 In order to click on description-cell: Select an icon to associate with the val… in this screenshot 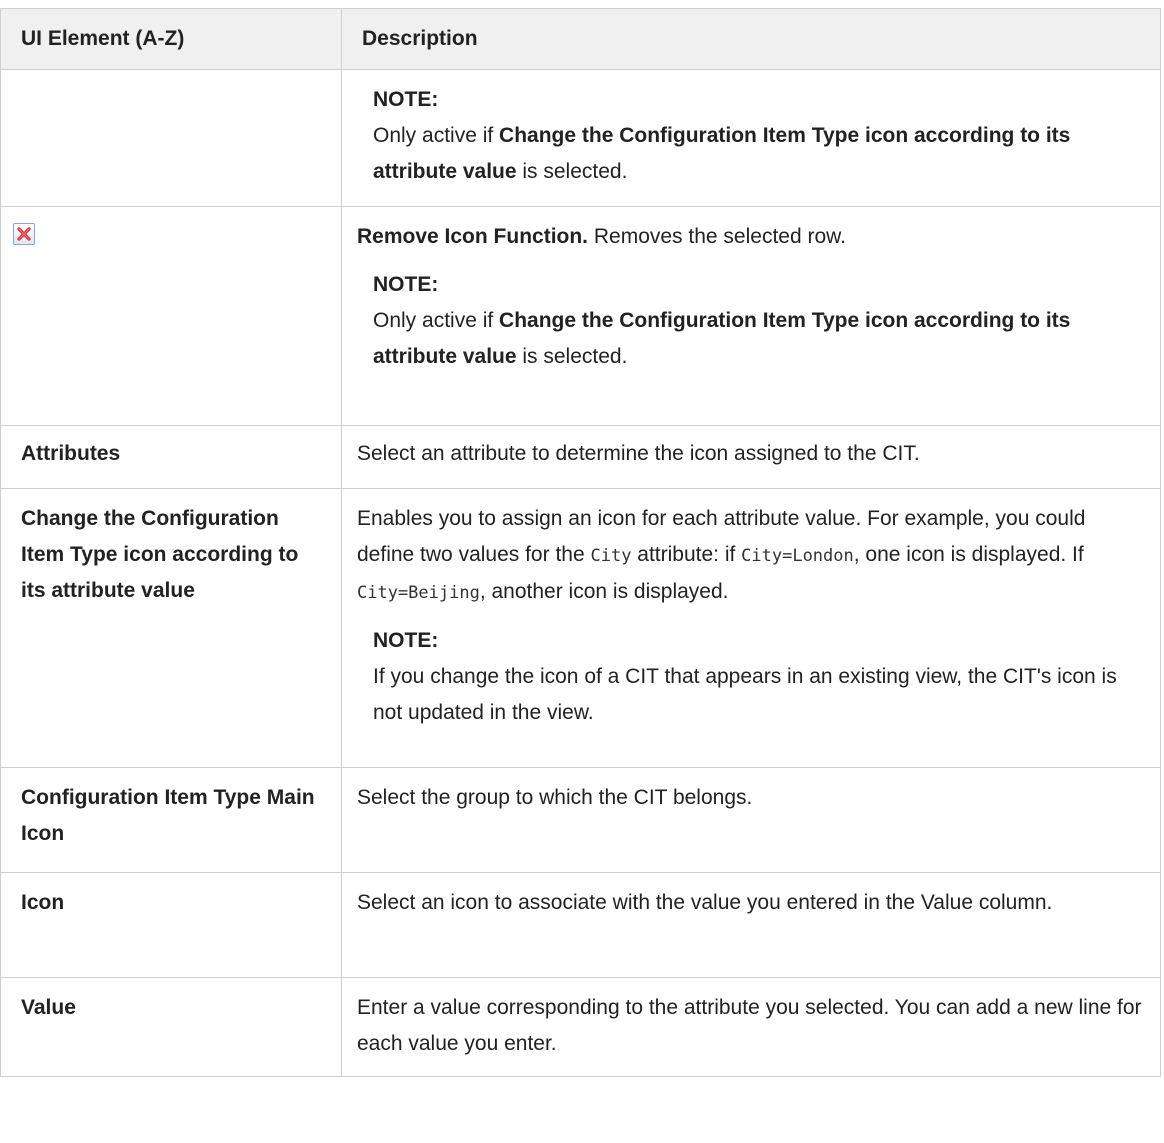, I will do `click(751, 925)`.